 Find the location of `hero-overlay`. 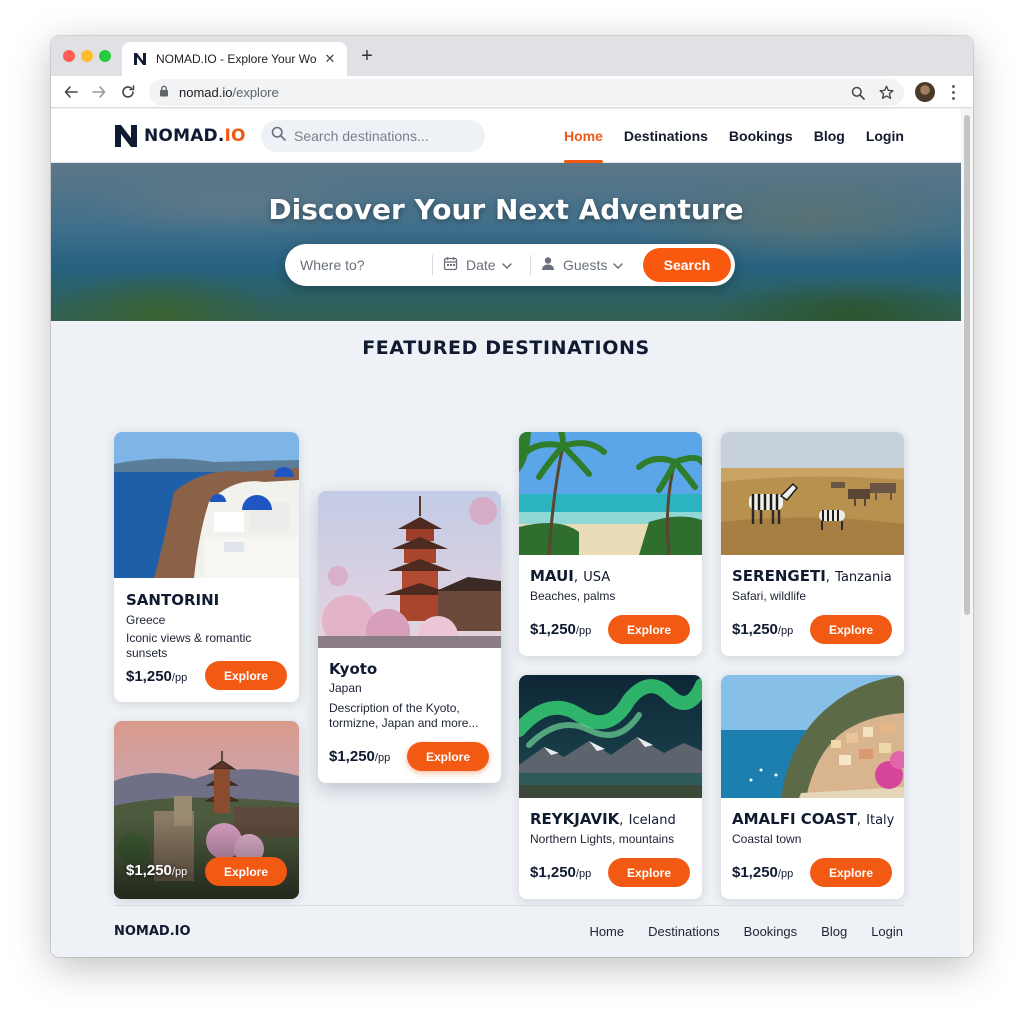

hero-overlay is located at coordinates (506, 242).